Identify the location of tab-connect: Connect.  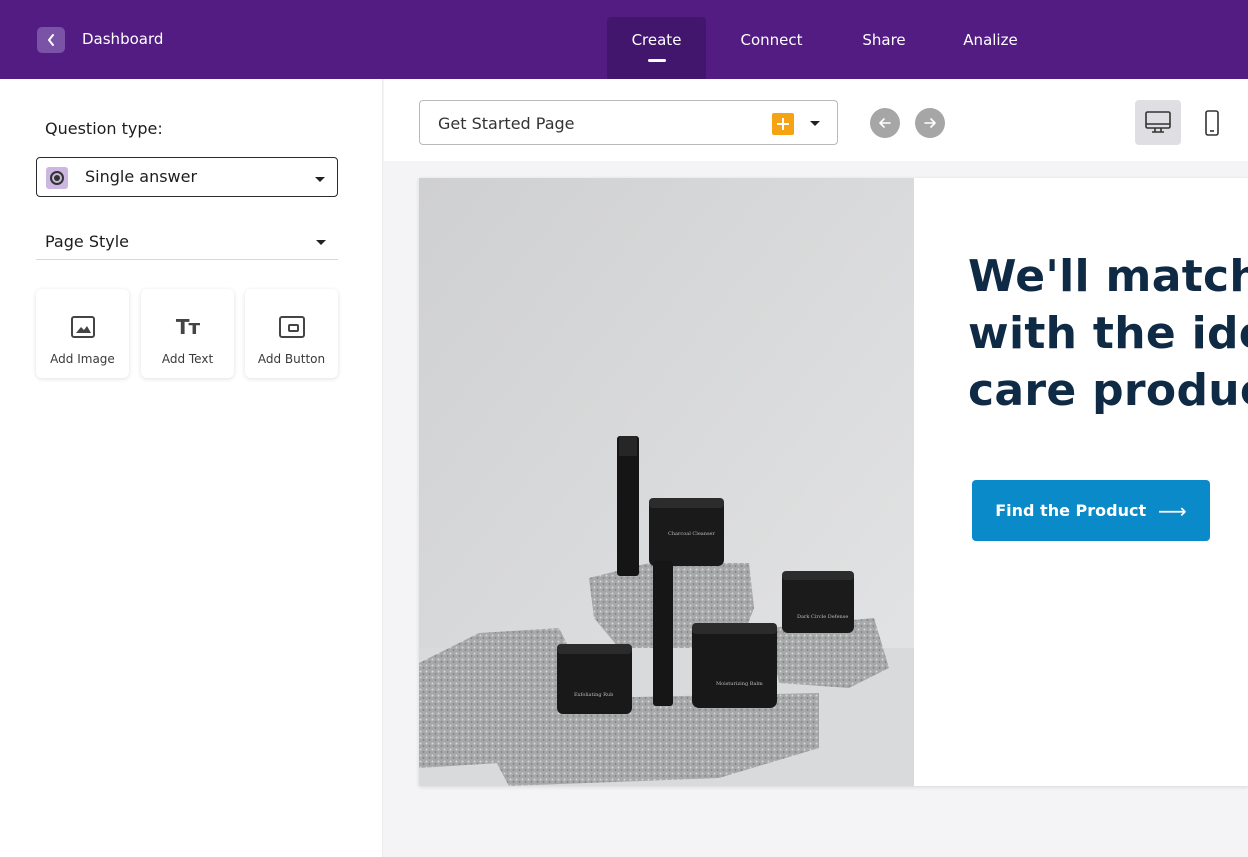
(771, 39).